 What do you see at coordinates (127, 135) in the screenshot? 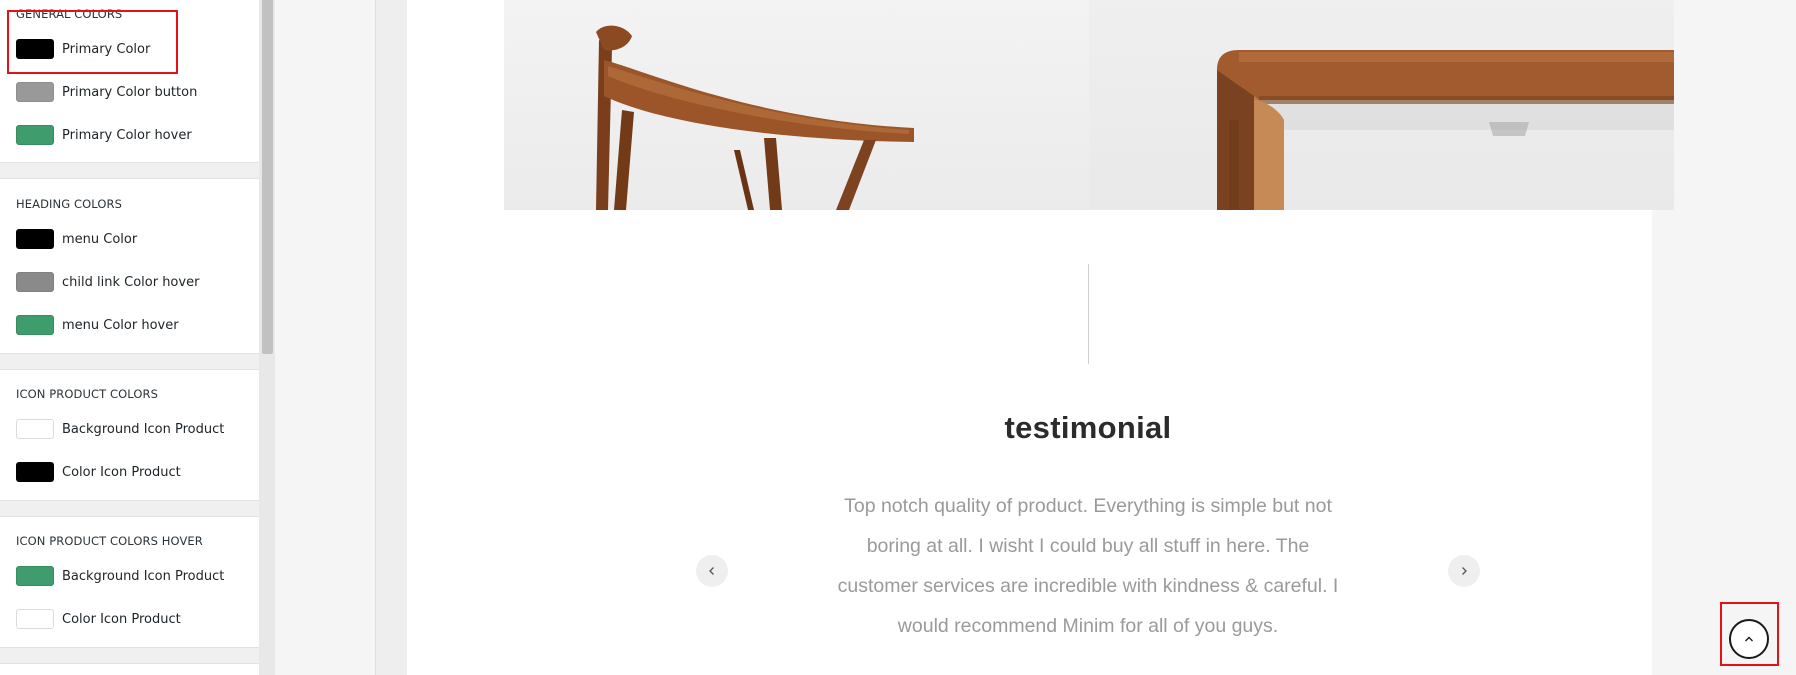
I see `color-setting-label: Primary Color hover` at bounding box center [127, 135].